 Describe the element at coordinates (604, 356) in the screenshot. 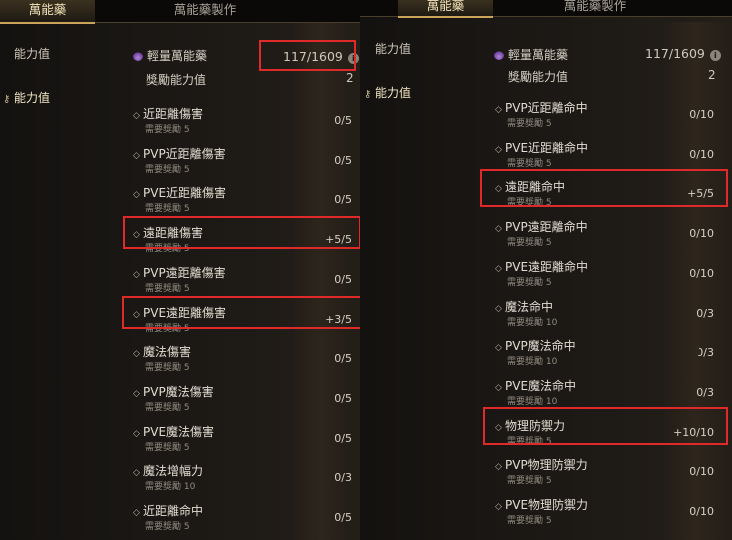

I see `stat-row: ◇ PVP魔法命中 需要獎勵 10 0/3` at that location.